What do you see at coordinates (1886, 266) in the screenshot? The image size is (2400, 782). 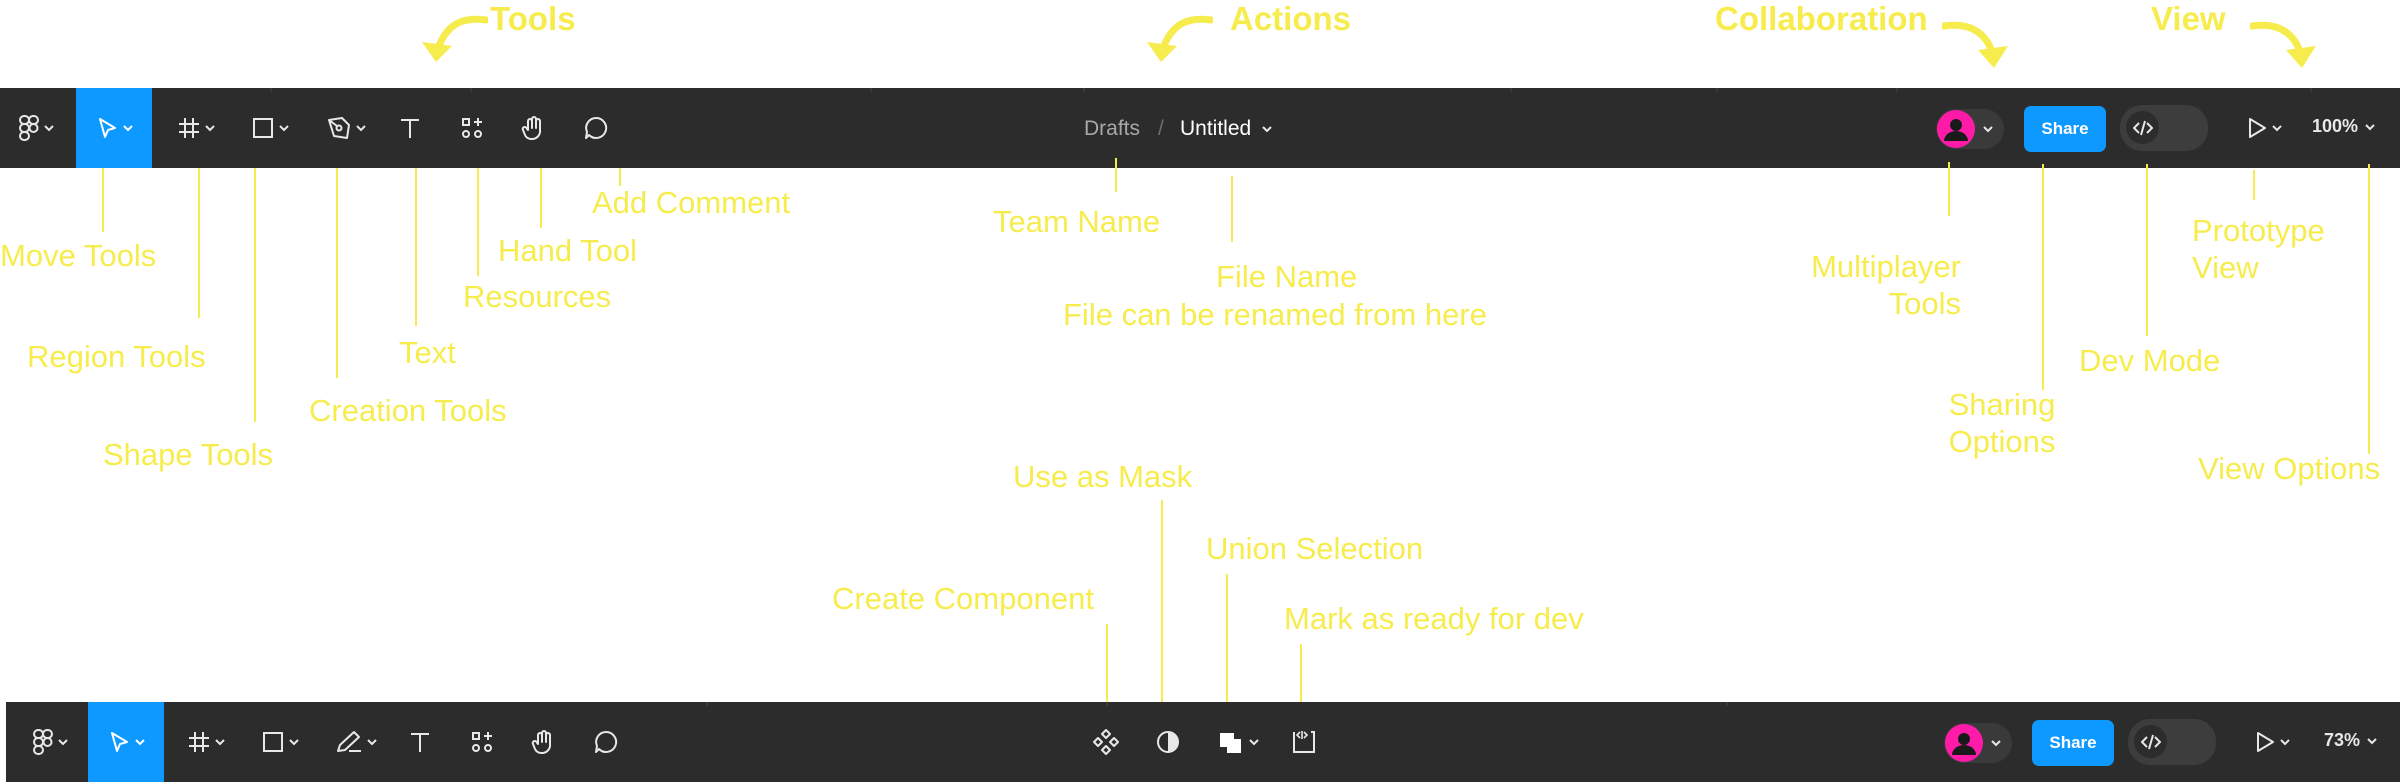 I see `label-multiplayer-line1: Multiplayer` at bounding box center [1886, 266].